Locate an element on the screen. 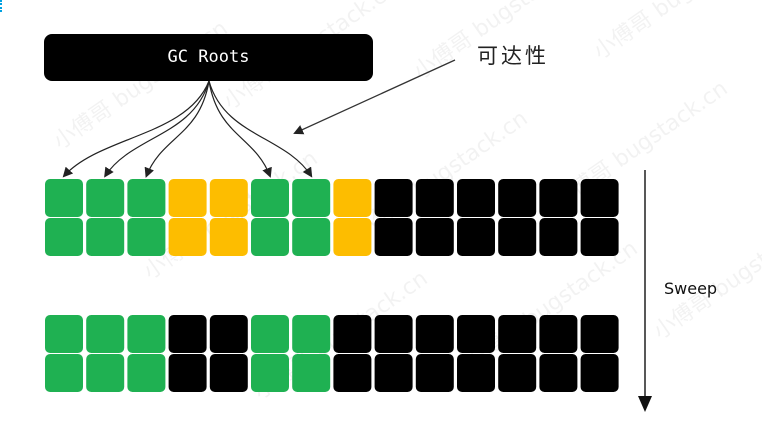 The width and height of the screenshot is (762, 423). sweep-label: Sweep is located at coordinates (691, 288).